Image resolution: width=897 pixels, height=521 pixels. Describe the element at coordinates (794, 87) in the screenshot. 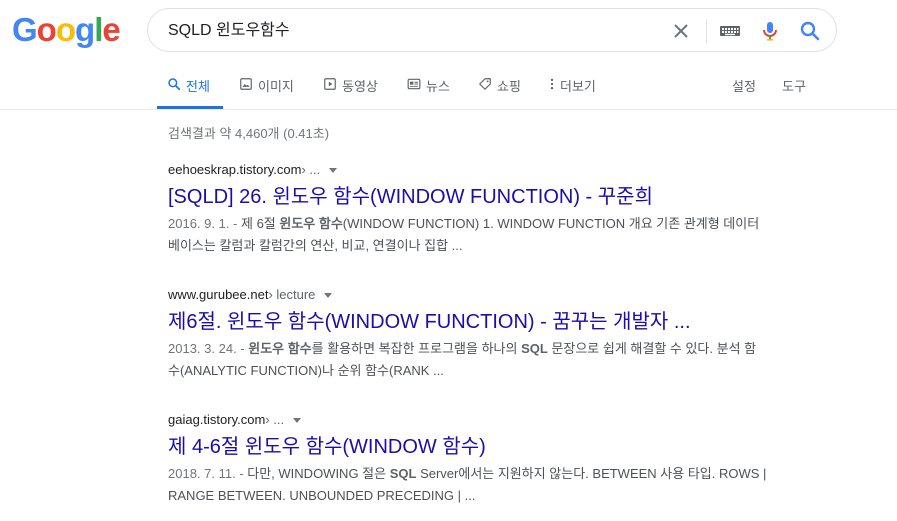

I see `tools-link: 도구` at that location.